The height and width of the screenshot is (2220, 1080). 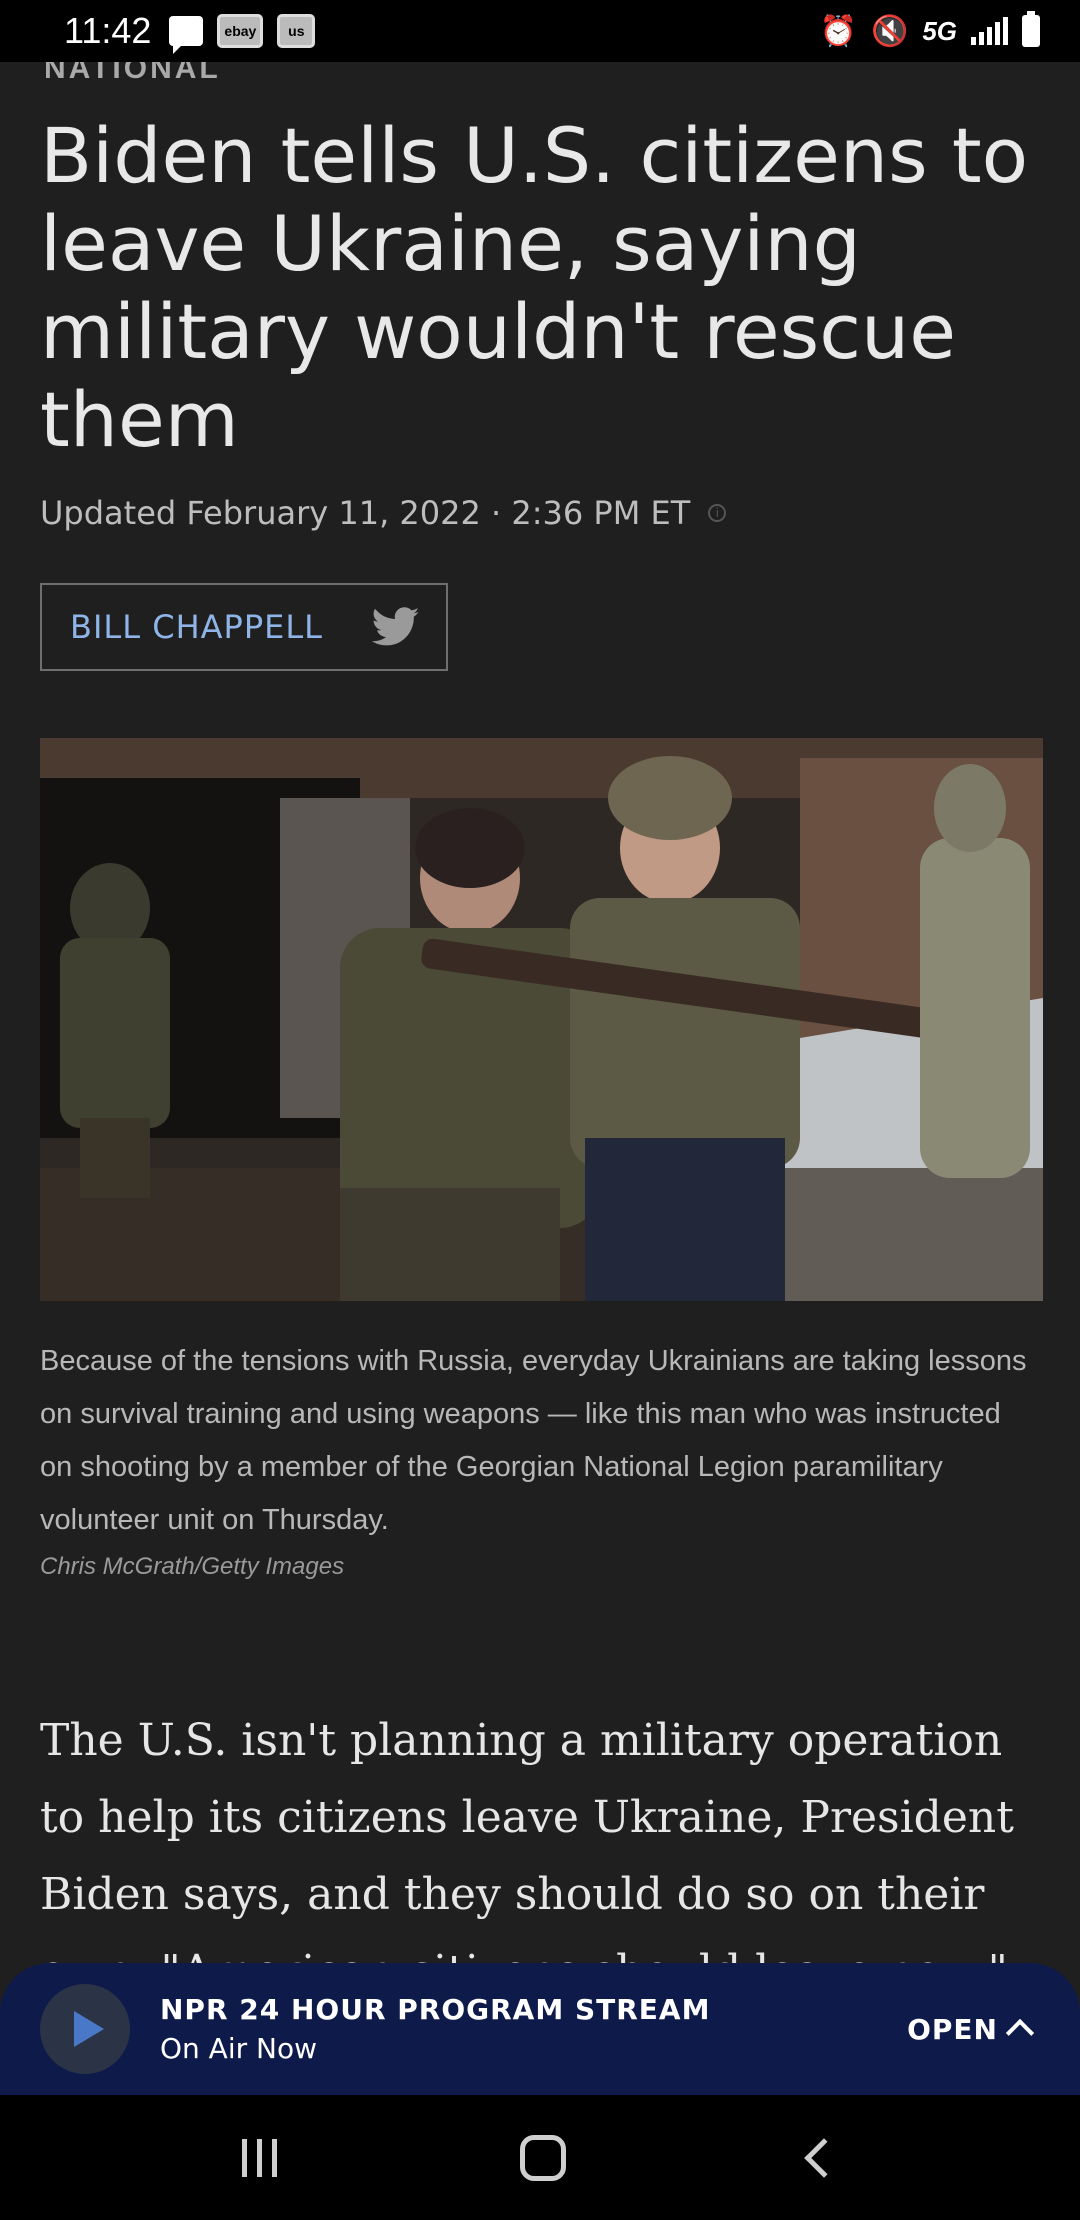 I want to click on back-button, so click(x=824, y=2157).